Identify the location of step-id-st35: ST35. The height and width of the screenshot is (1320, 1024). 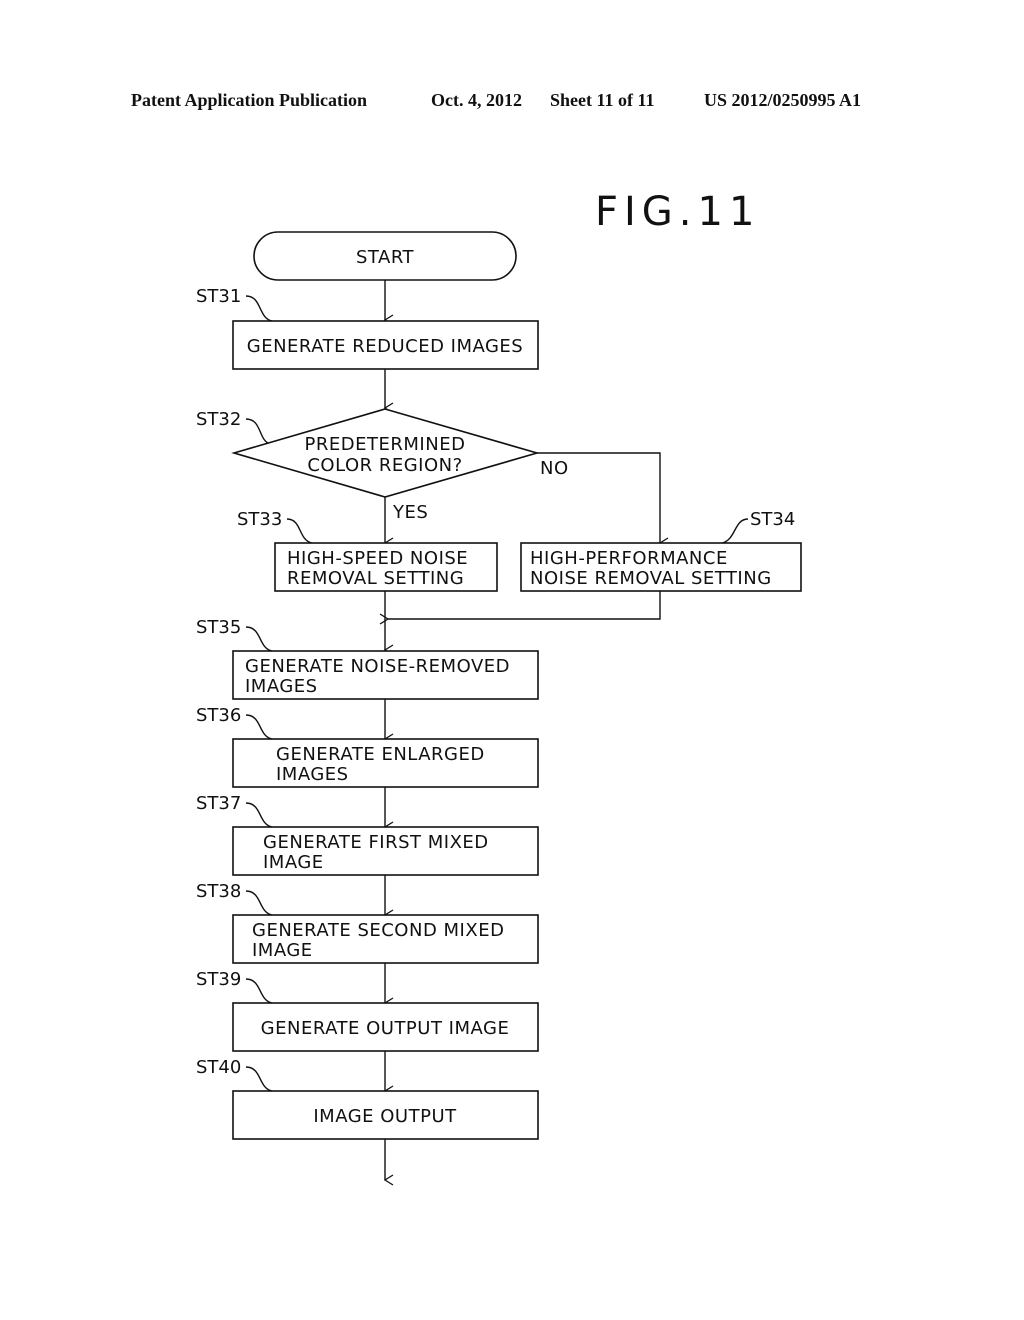
(218, 627).